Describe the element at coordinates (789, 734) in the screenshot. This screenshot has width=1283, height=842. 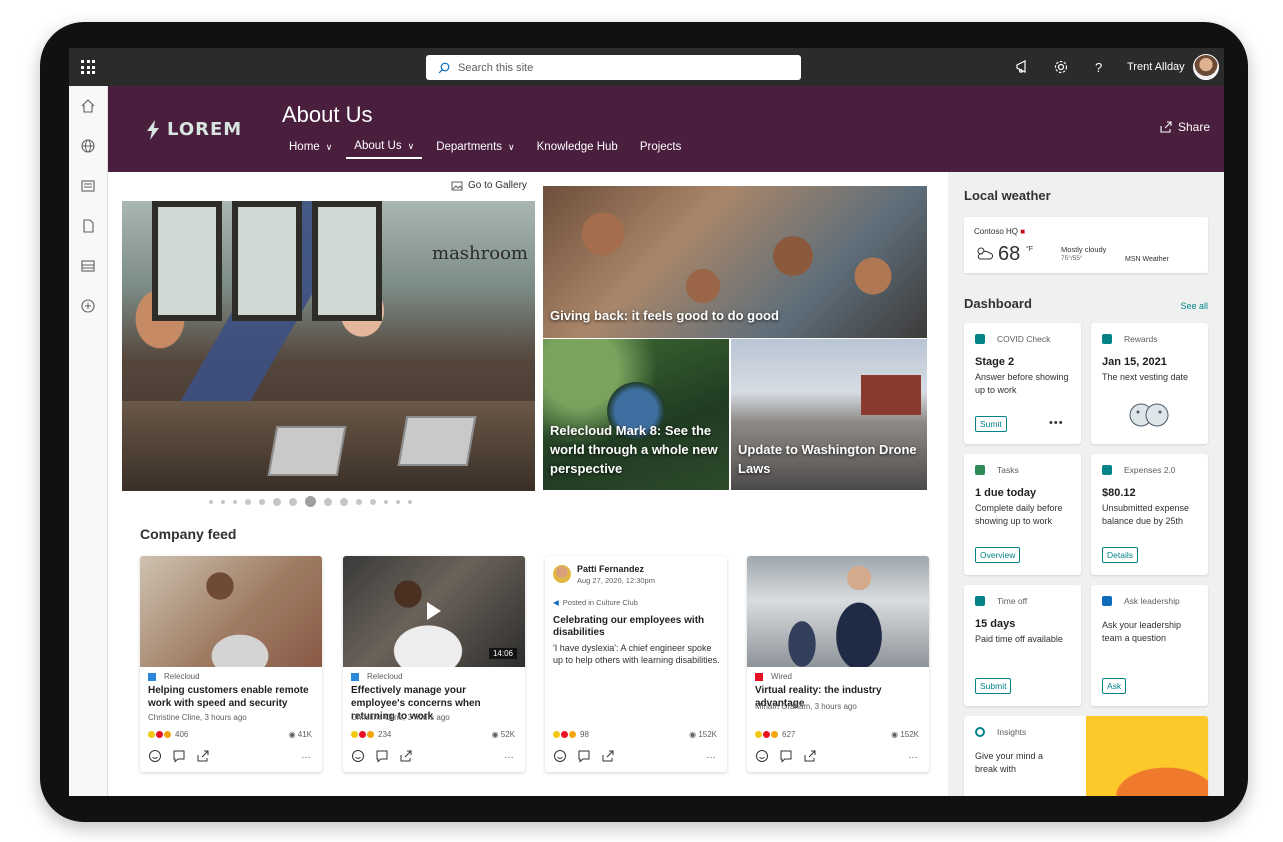
I see `reaction-count: 627` at that location.